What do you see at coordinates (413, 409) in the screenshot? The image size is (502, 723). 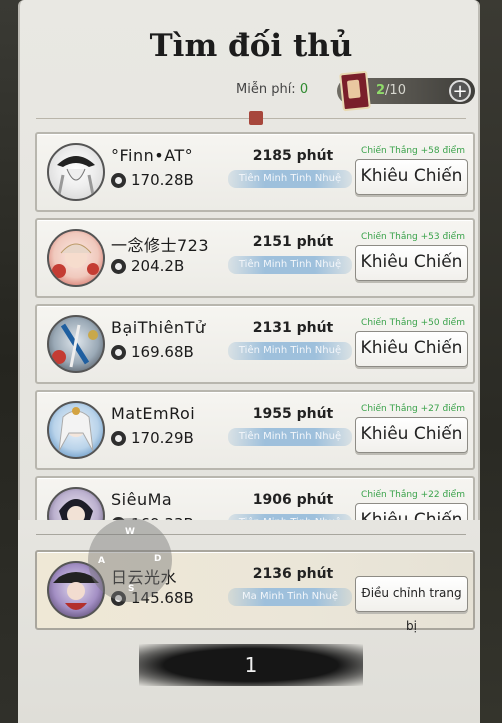 I see `win-points: Chiến Thắng +27 điểm` at bounding box center [413, 409].